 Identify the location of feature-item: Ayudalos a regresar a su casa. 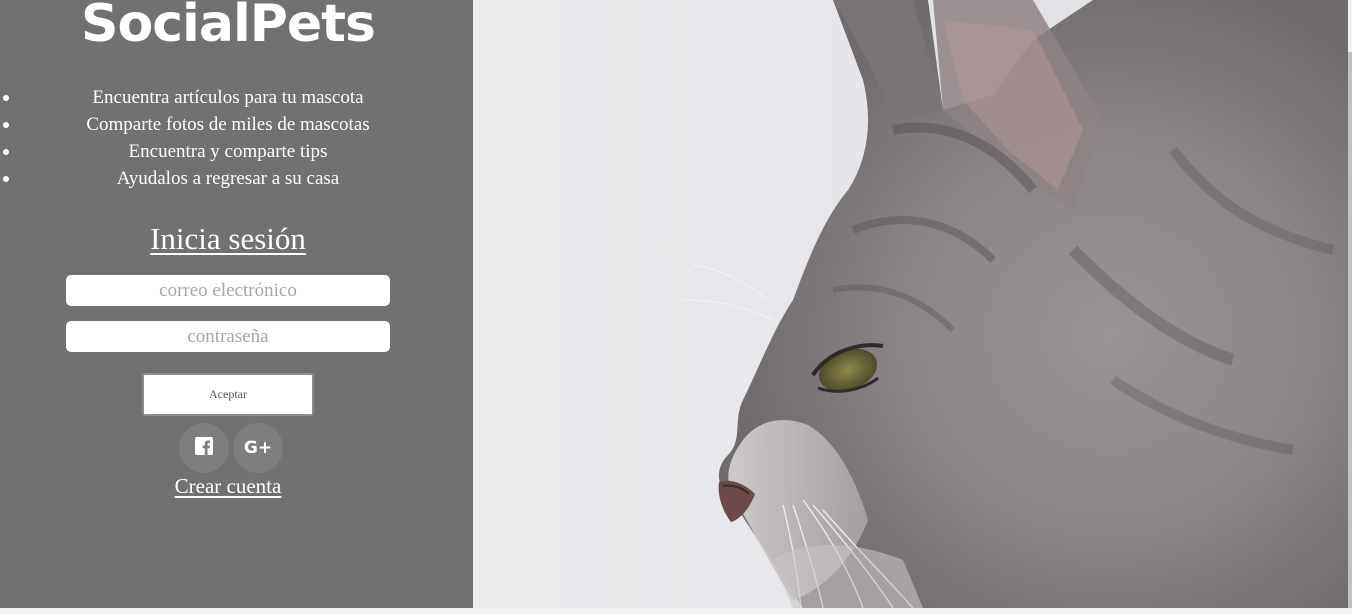
(228, 178).